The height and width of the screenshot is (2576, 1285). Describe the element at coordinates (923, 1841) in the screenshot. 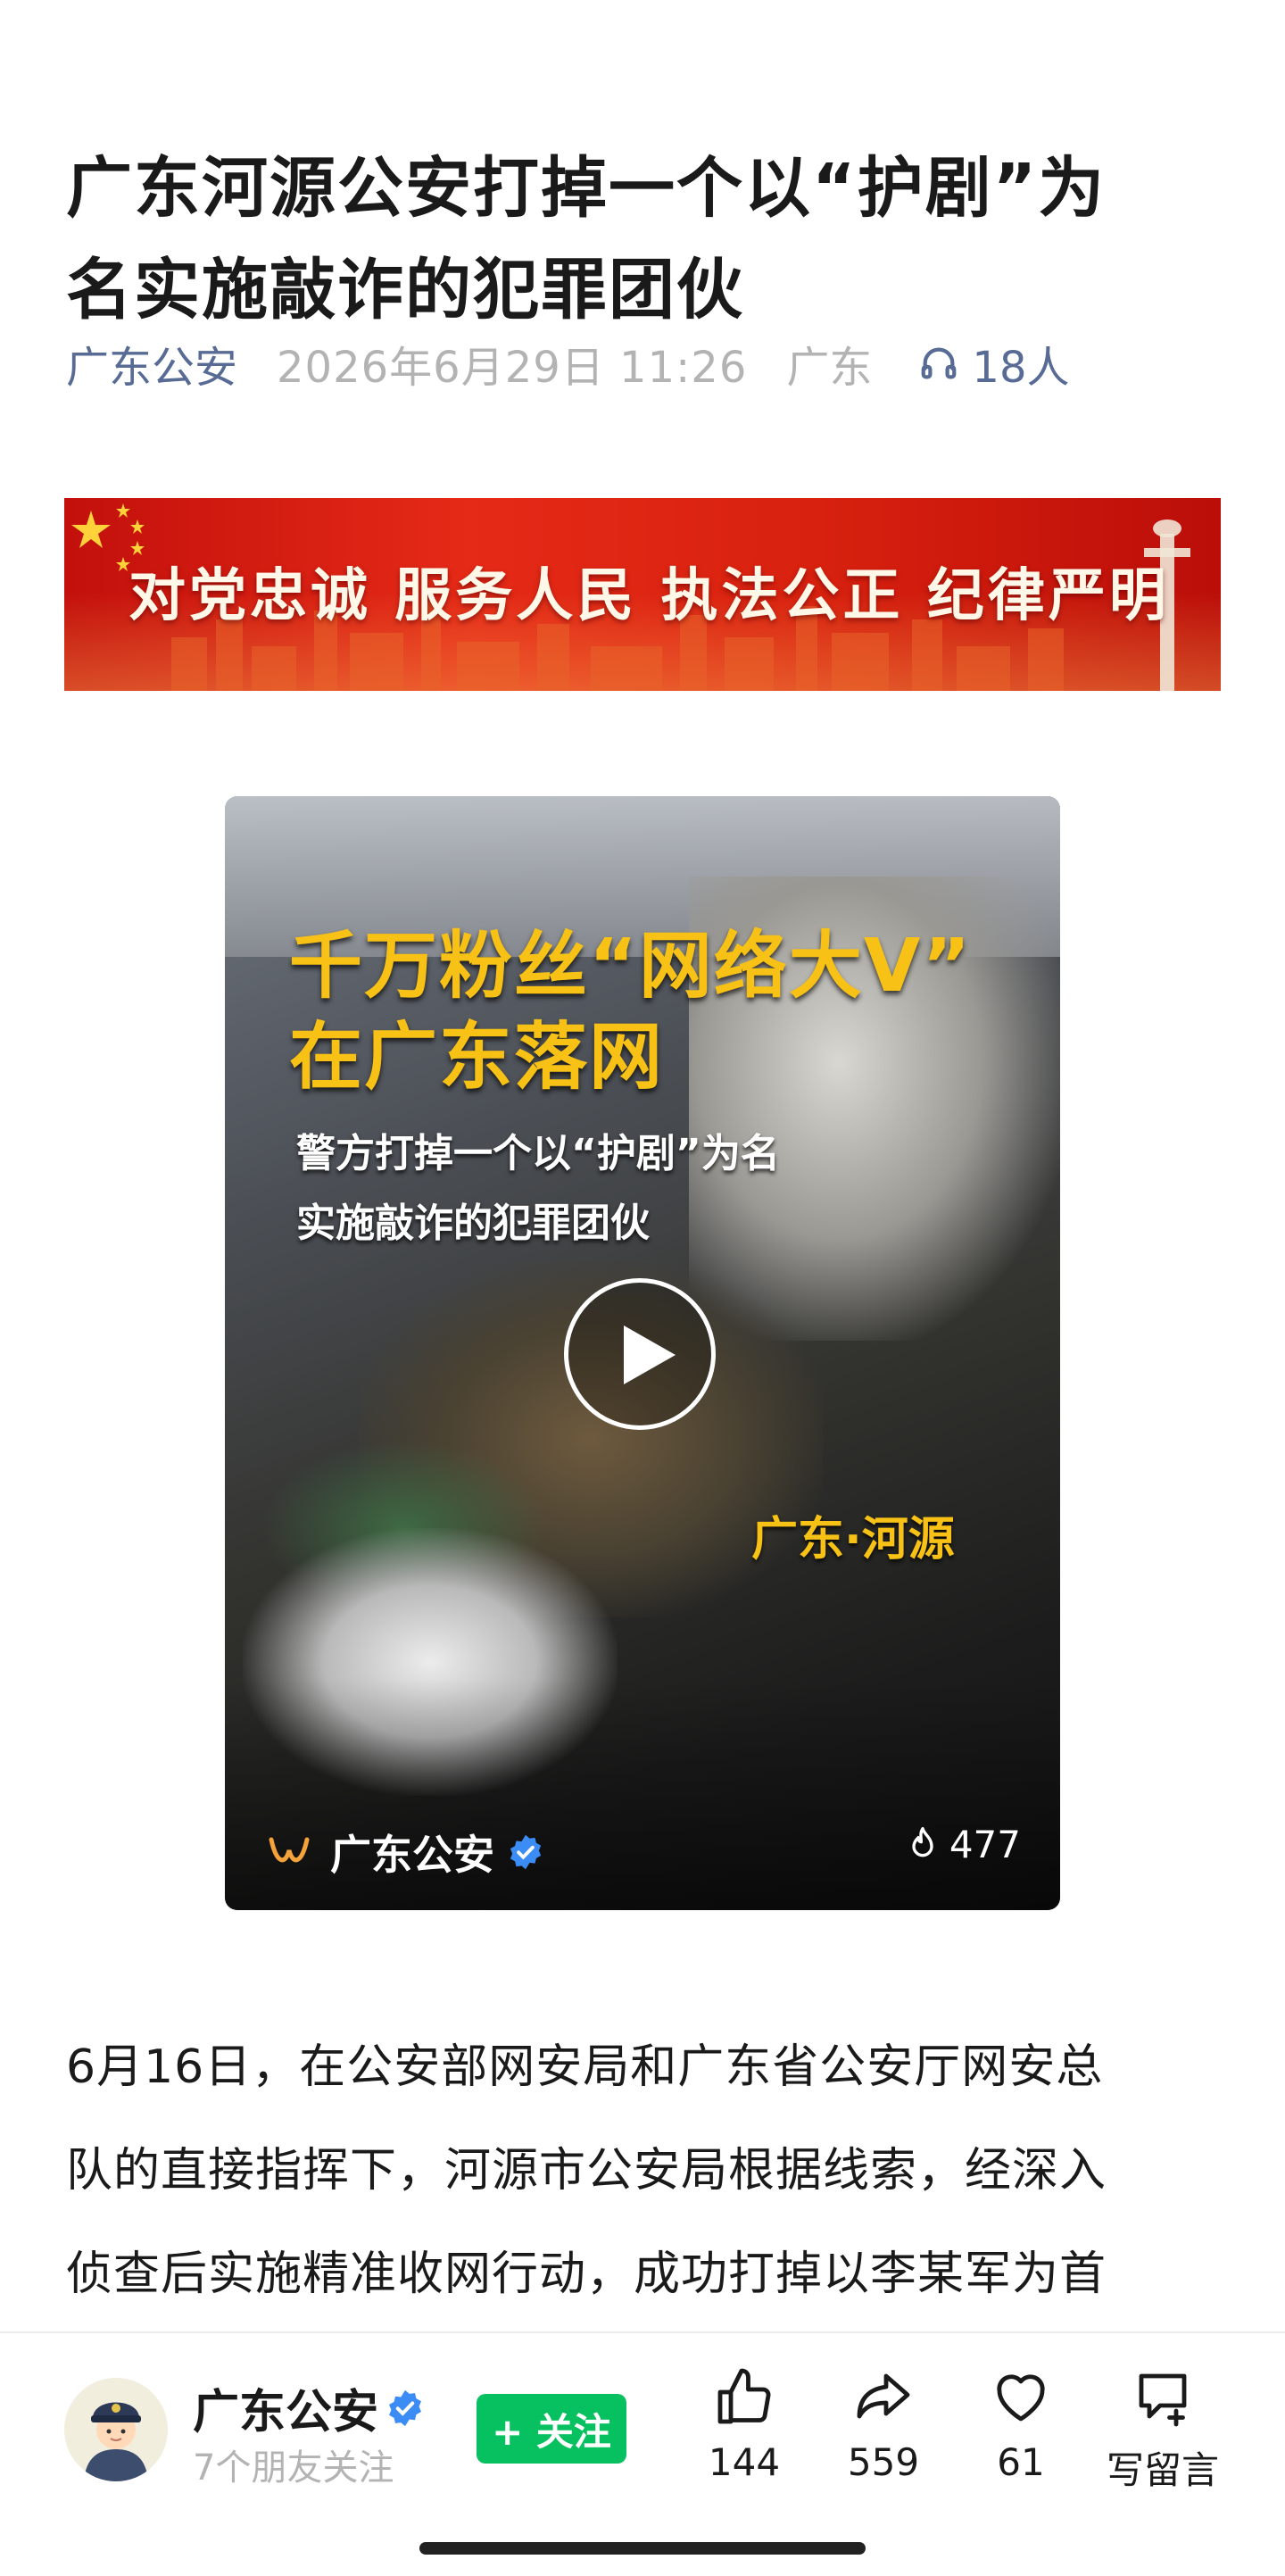

I see `flame-icon` at that location.